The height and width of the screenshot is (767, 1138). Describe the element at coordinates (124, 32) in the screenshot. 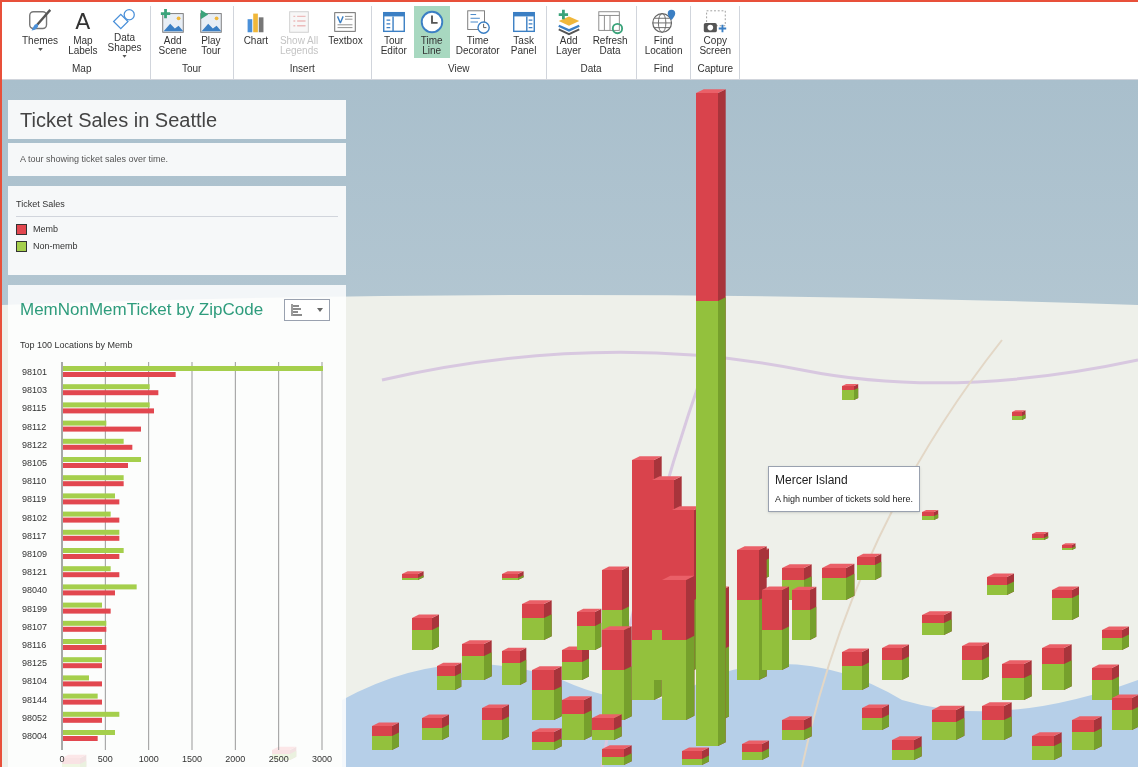

I see `ribbon-button: Data Shapes` at that location.